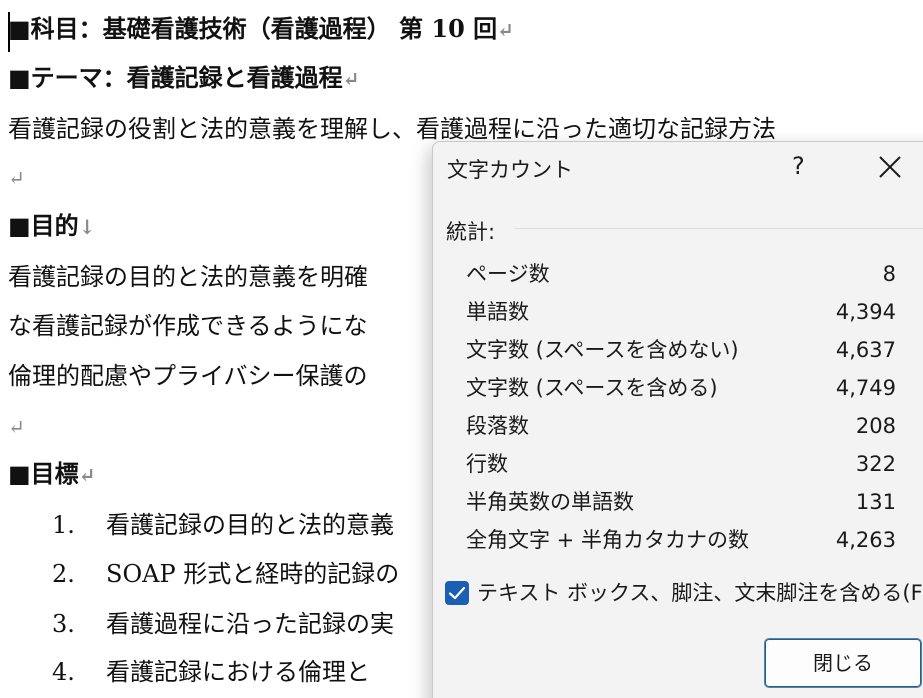 This screenshot has width=923, height=698. Describe the element at coordinates (392, 129) in the screenshot. I see `body-line-1: 看護記録の役割と法的意義を理解し、看護過程に沿った適切な記録方法` at that location.